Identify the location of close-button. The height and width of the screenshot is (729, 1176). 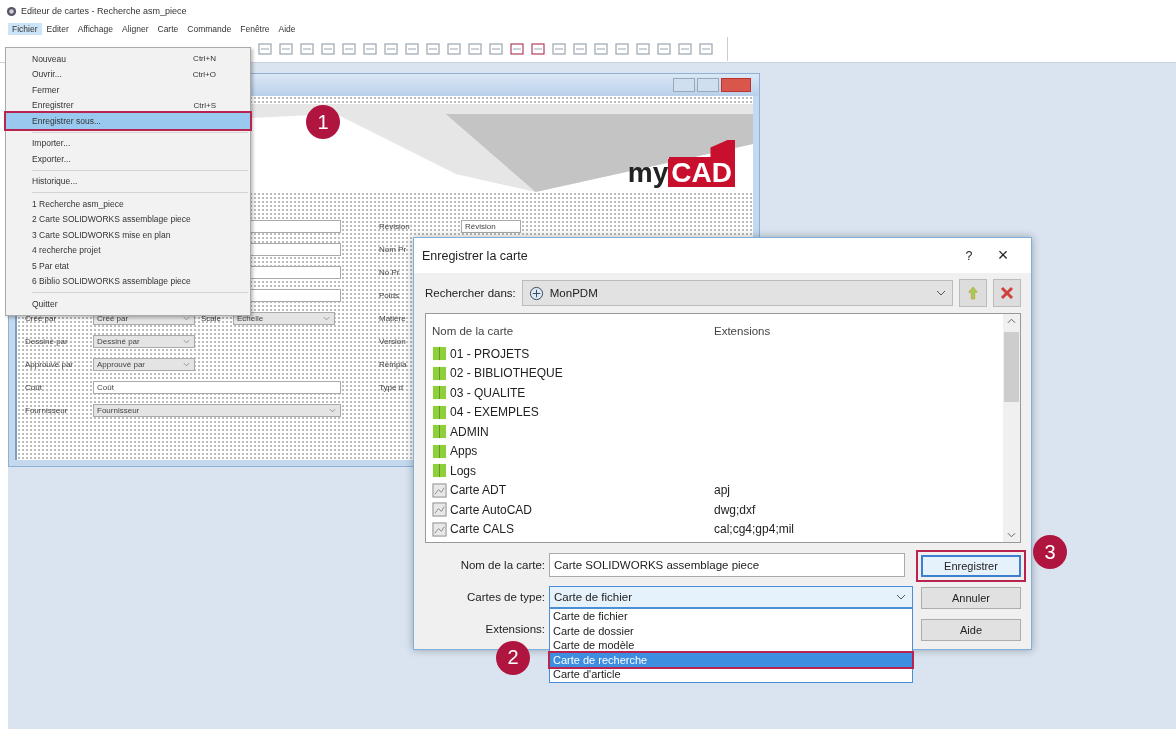
(736, 85).